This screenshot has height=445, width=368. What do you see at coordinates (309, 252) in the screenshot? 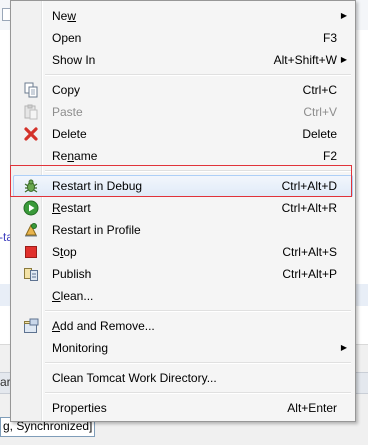
I see `menu-item-shortcut: Ctrl+Alt+S` at bounding box center [309, 252].